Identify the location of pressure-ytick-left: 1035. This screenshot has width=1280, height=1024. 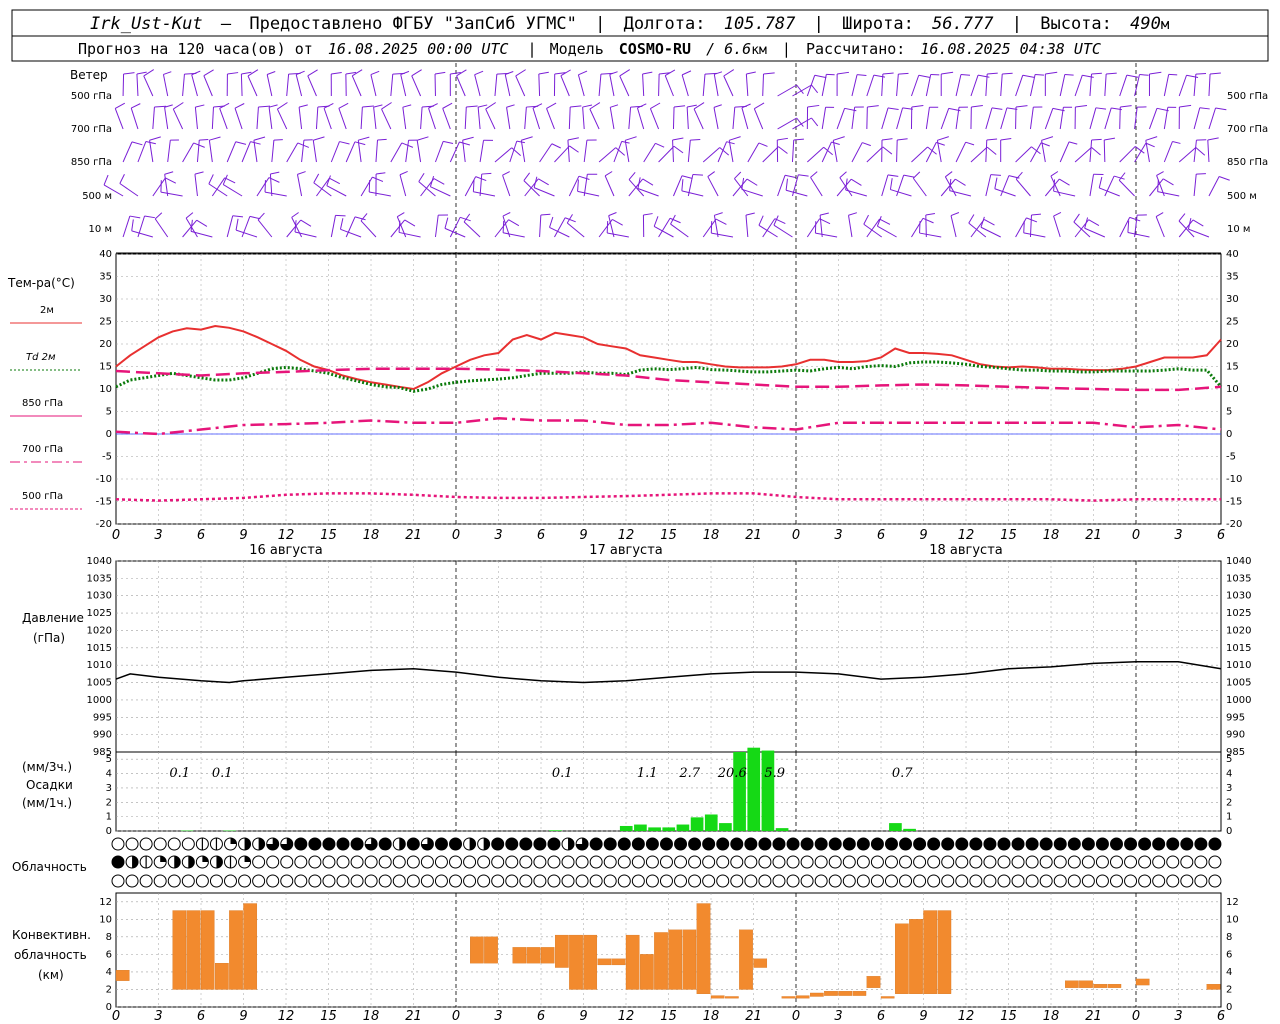
(99, 578).